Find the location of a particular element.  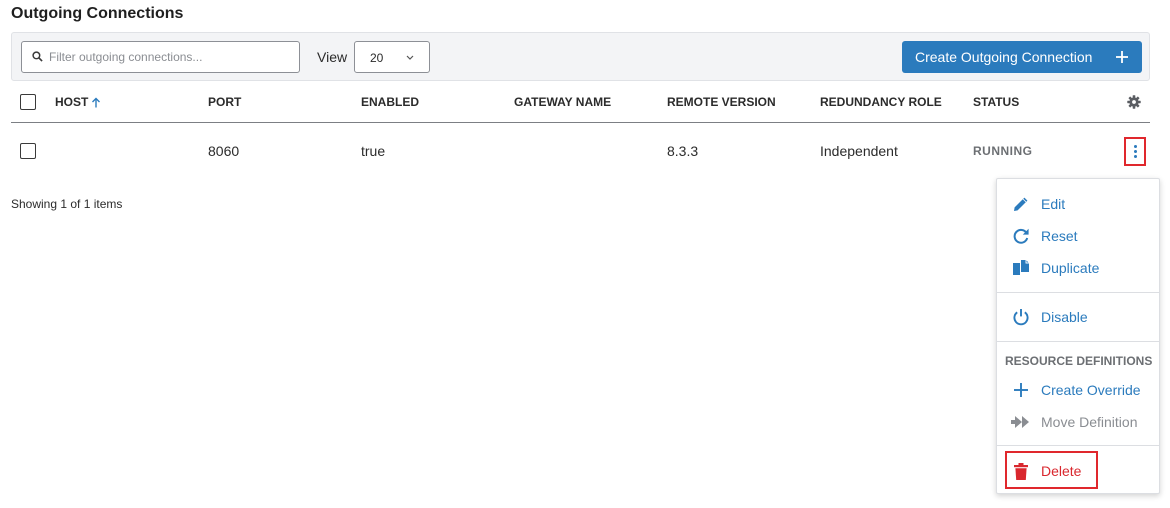

menu-item-create-override: Create Override is located at coordinates (1076, 390).